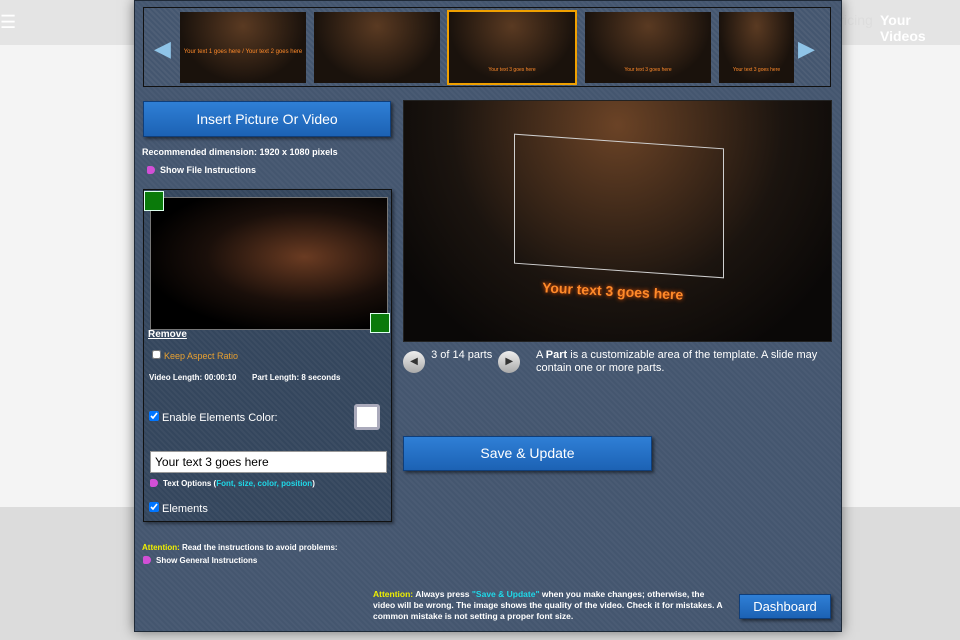 The image size is (960, 640). Describe the element at coordinates (619, 206) in the screenshot. I see `preview-frame` at that location.